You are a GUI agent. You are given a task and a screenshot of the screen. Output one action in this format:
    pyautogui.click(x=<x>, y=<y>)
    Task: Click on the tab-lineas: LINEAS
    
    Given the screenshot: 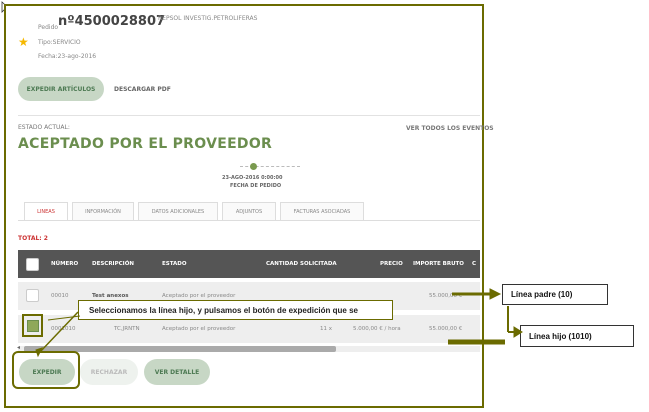 What is the action you would take?
    pyautogui.click(x=46, y=211)
    